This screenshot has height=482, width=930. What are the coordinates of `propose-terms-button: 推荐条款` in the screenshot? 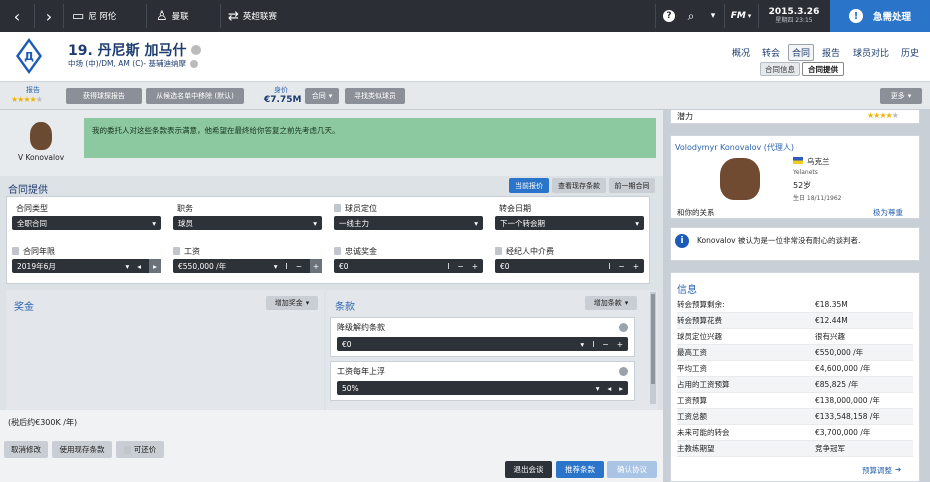 It's located at (580, 469).